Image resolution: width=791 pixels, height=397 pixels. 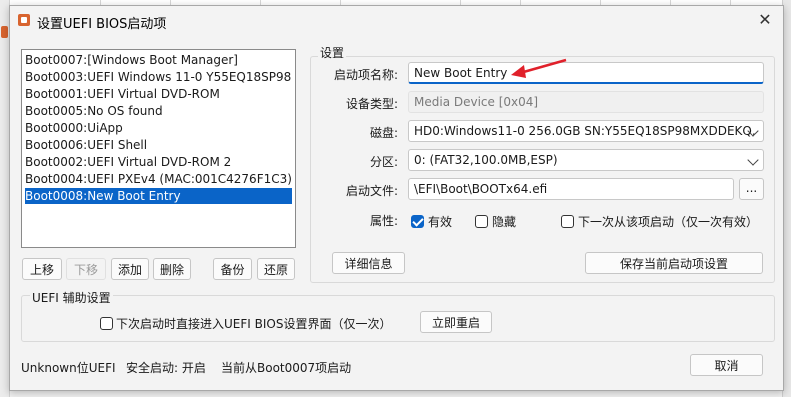 I want to click on partition-select: 0: (FAT32,100.0MB,ESP), so click(x=586, y=160).